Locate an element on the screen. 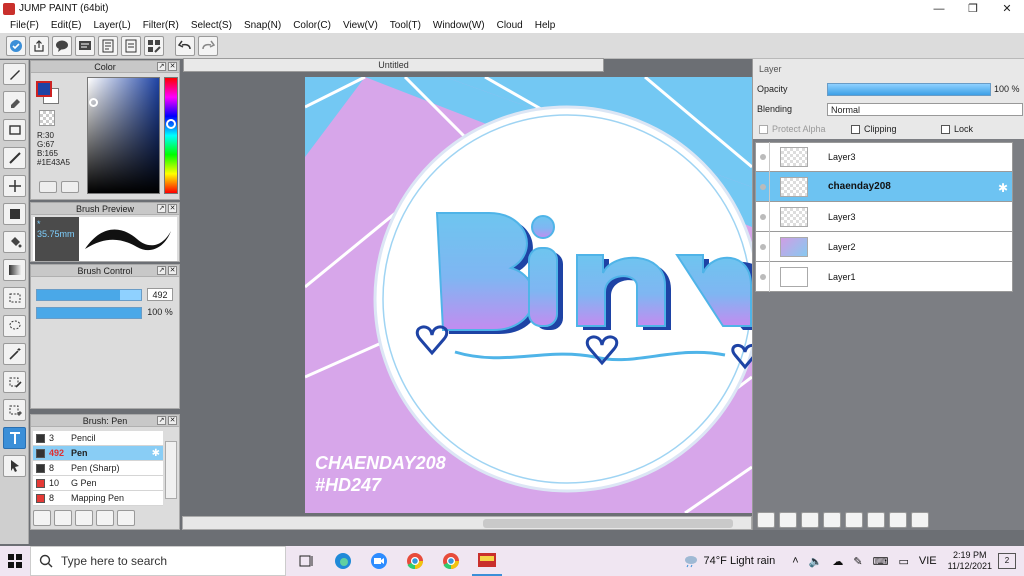  merge-layer-button is located at coordinates (898, 520).